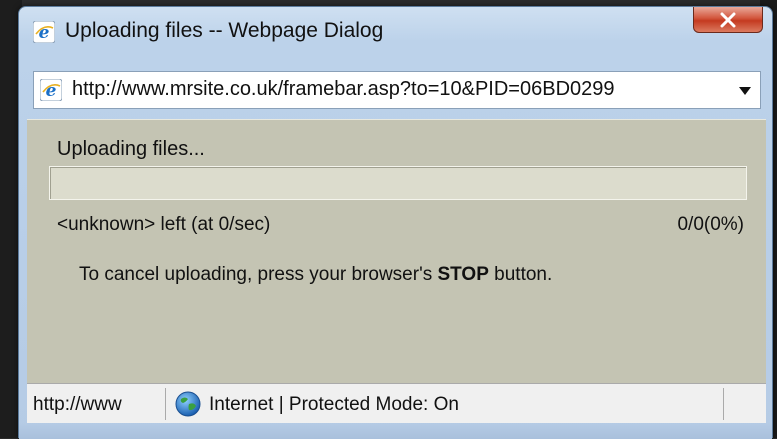  What do you see at coordinates (77, 404) in the screenshot?
I see `status-url: http://www` at bounding box center [77, 404].